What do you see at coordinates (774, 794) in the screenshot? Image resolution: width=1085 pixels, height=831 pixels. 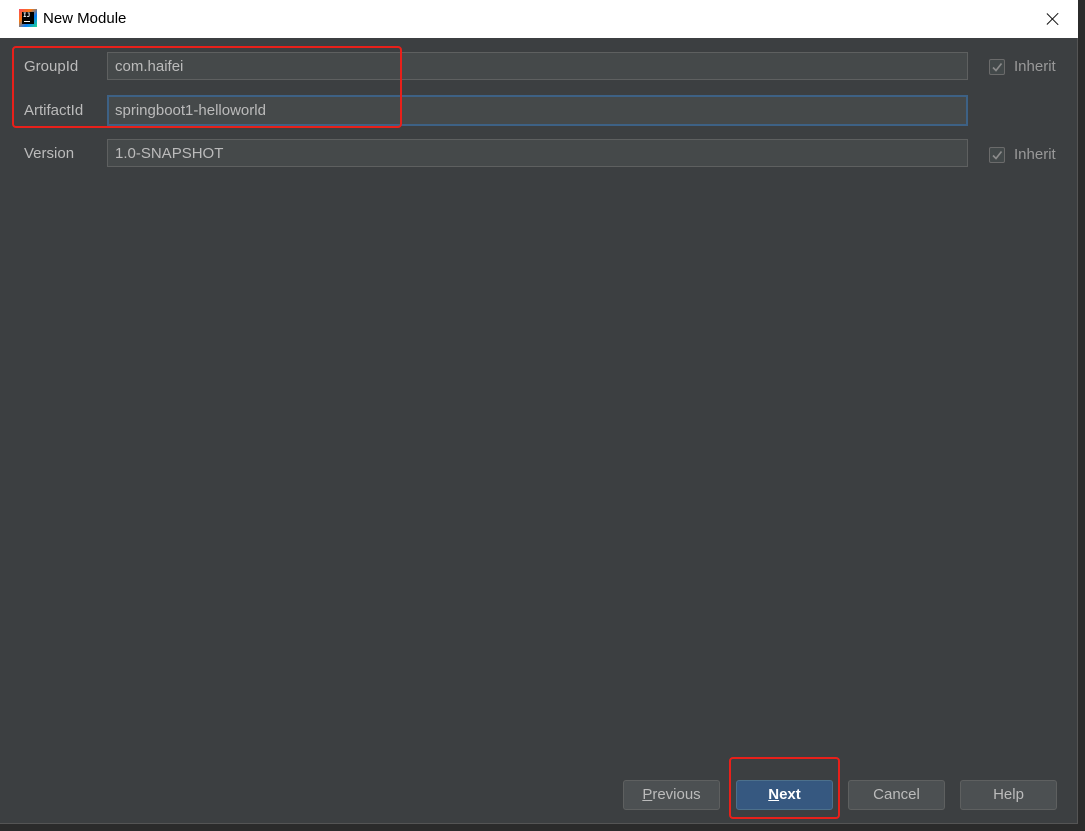 I see `next-mnemonic: N` at bounding box center [774, 794].